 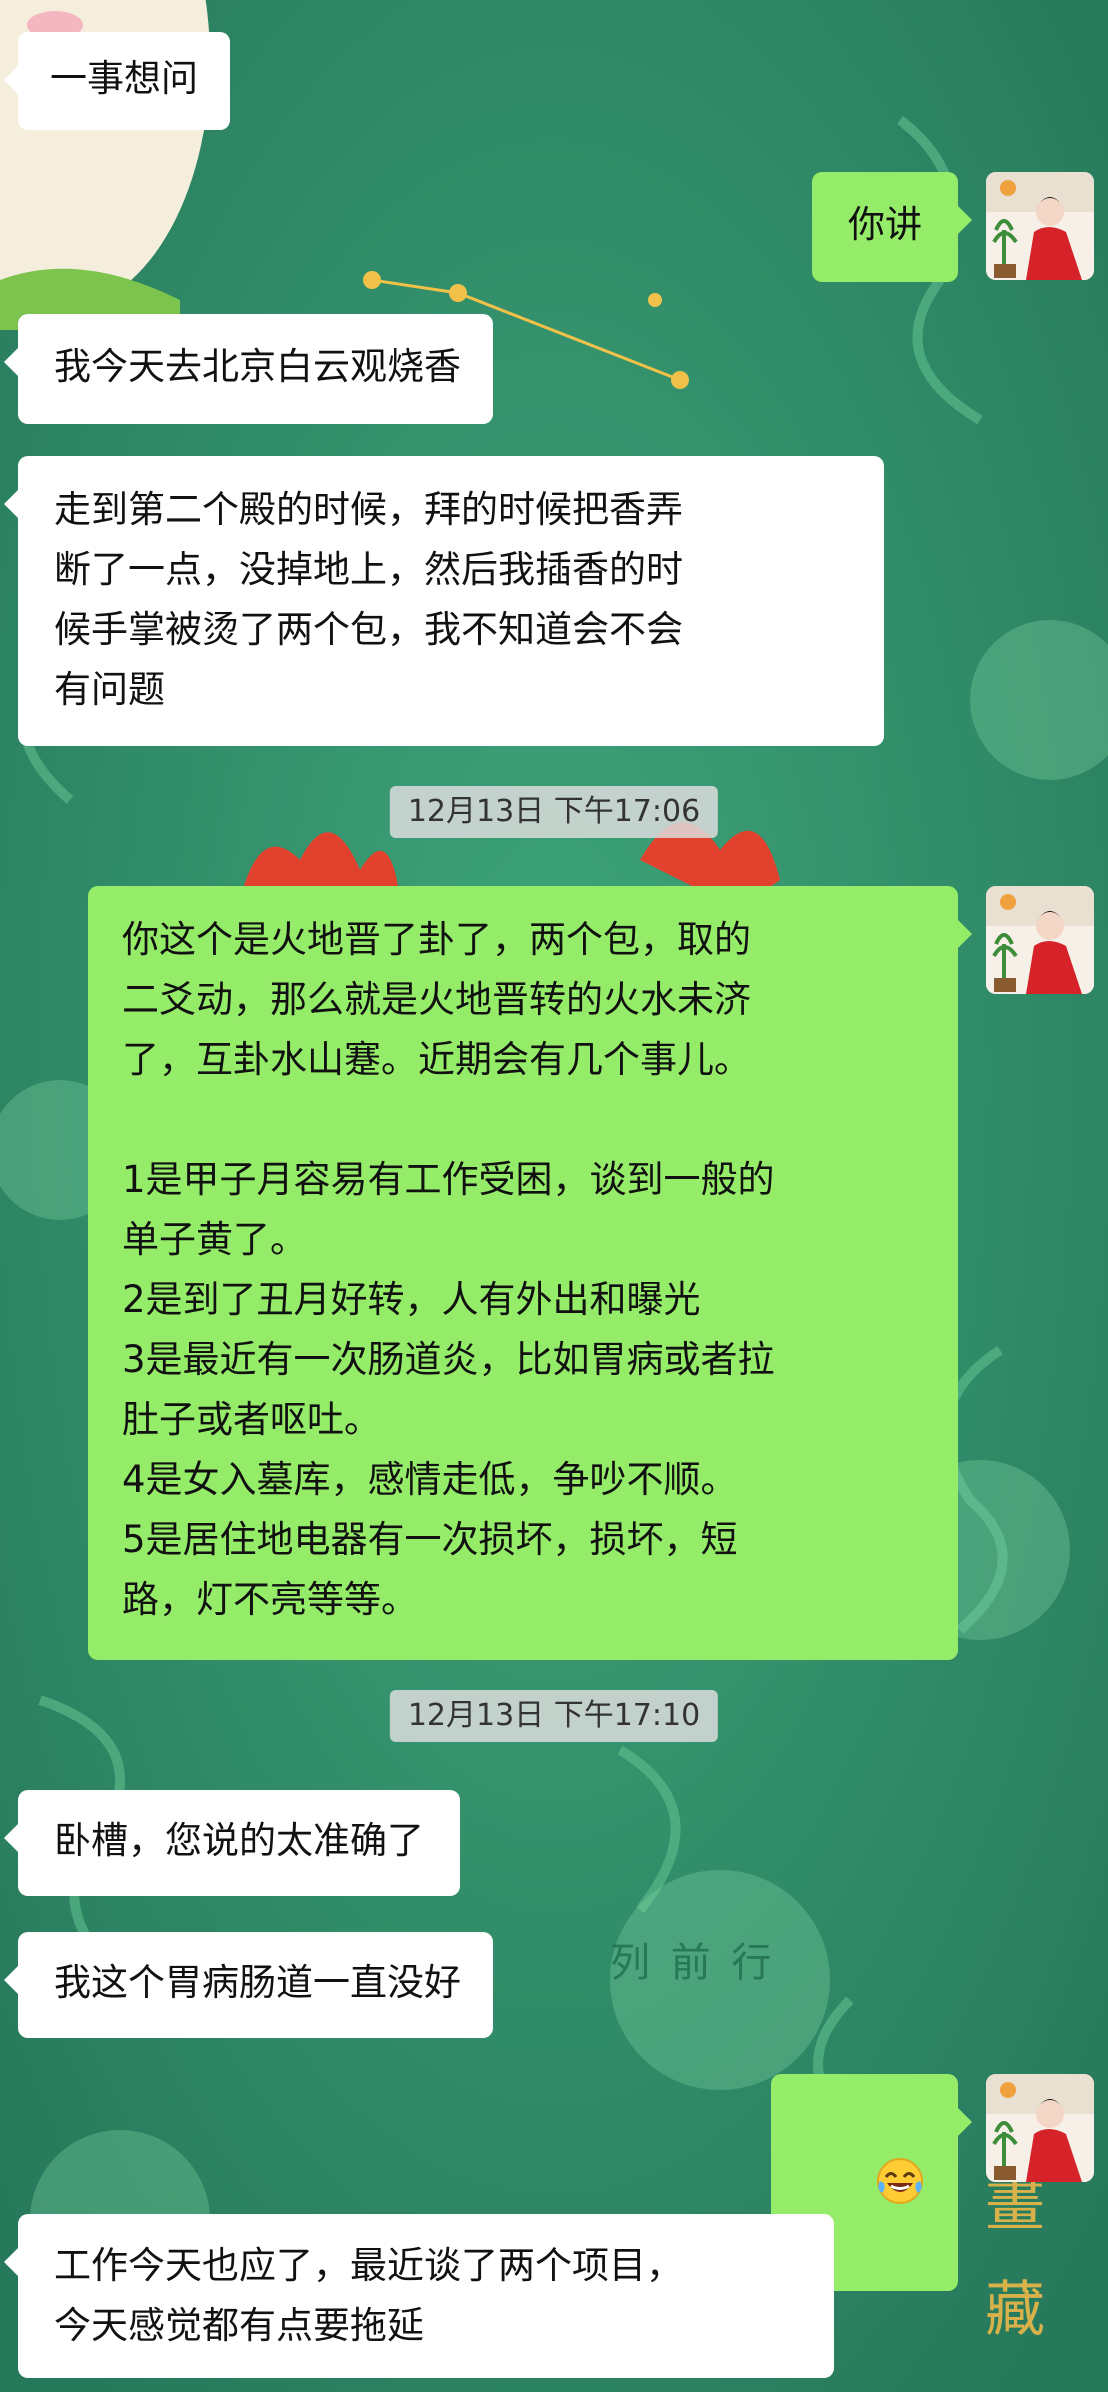 I want to click on message-text: 我这个胃病肠道一直没好, so click(x=257, y=1982).